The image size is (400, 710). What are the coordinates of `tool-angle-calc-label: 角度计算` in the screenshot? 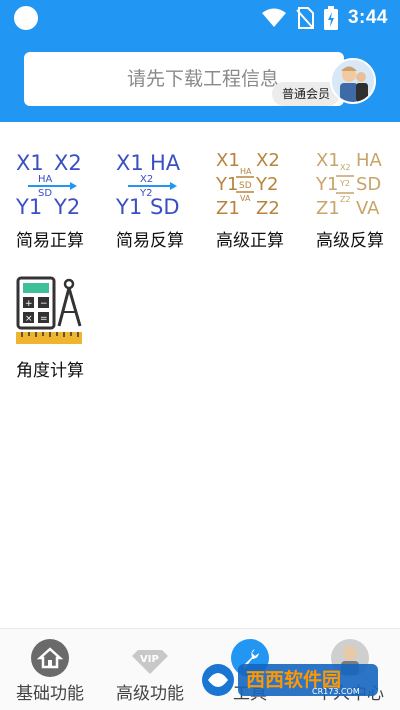 It's located at (50, 371).